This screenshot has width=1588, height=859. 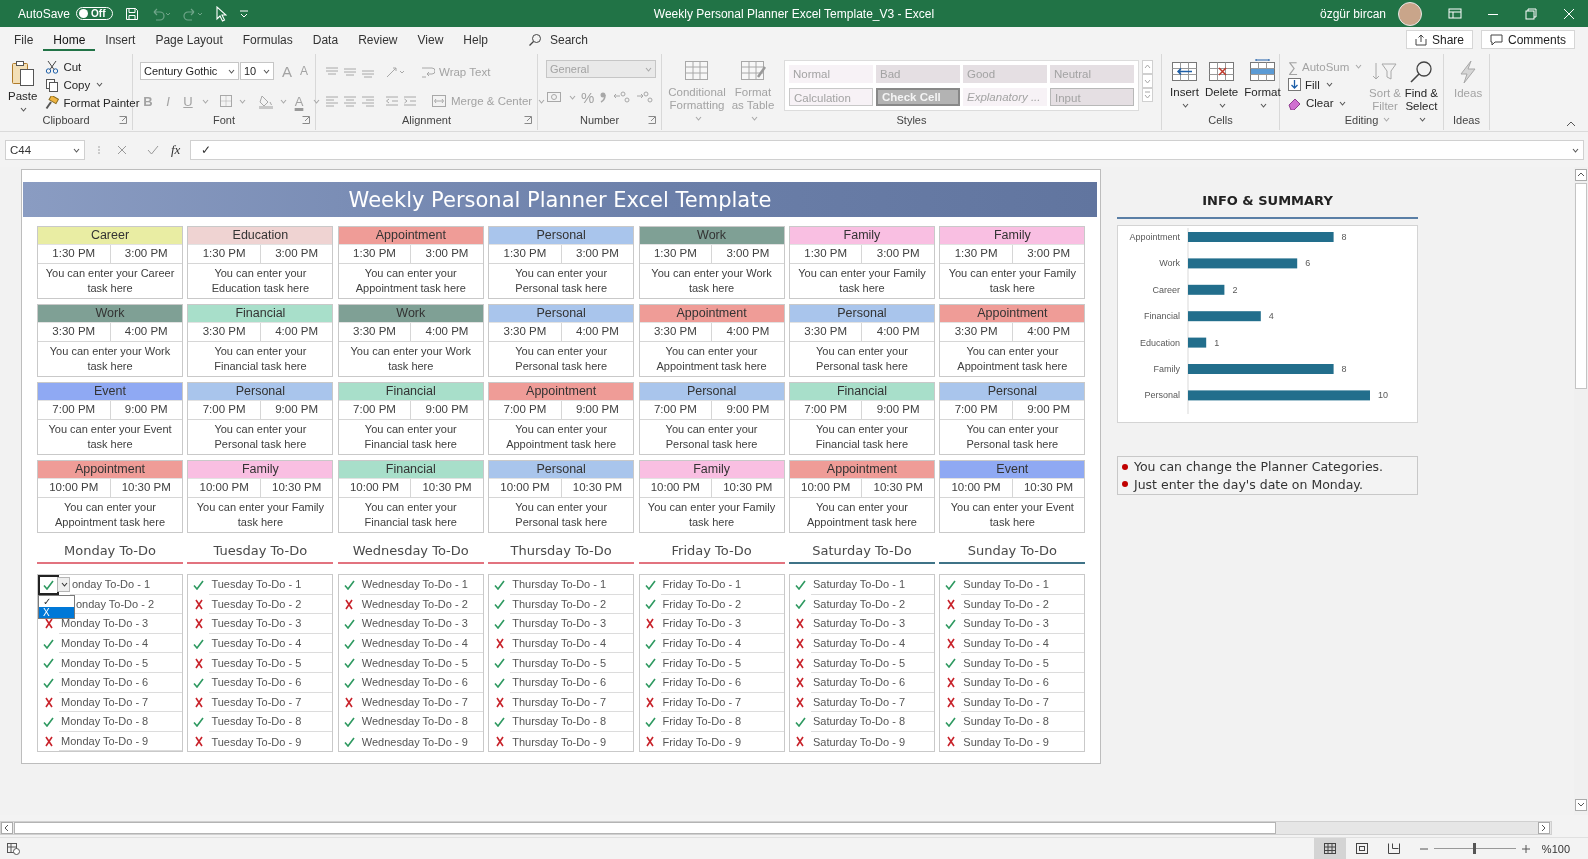 I want to click on horizontal-scrollbar, so click(x=776, y=828).